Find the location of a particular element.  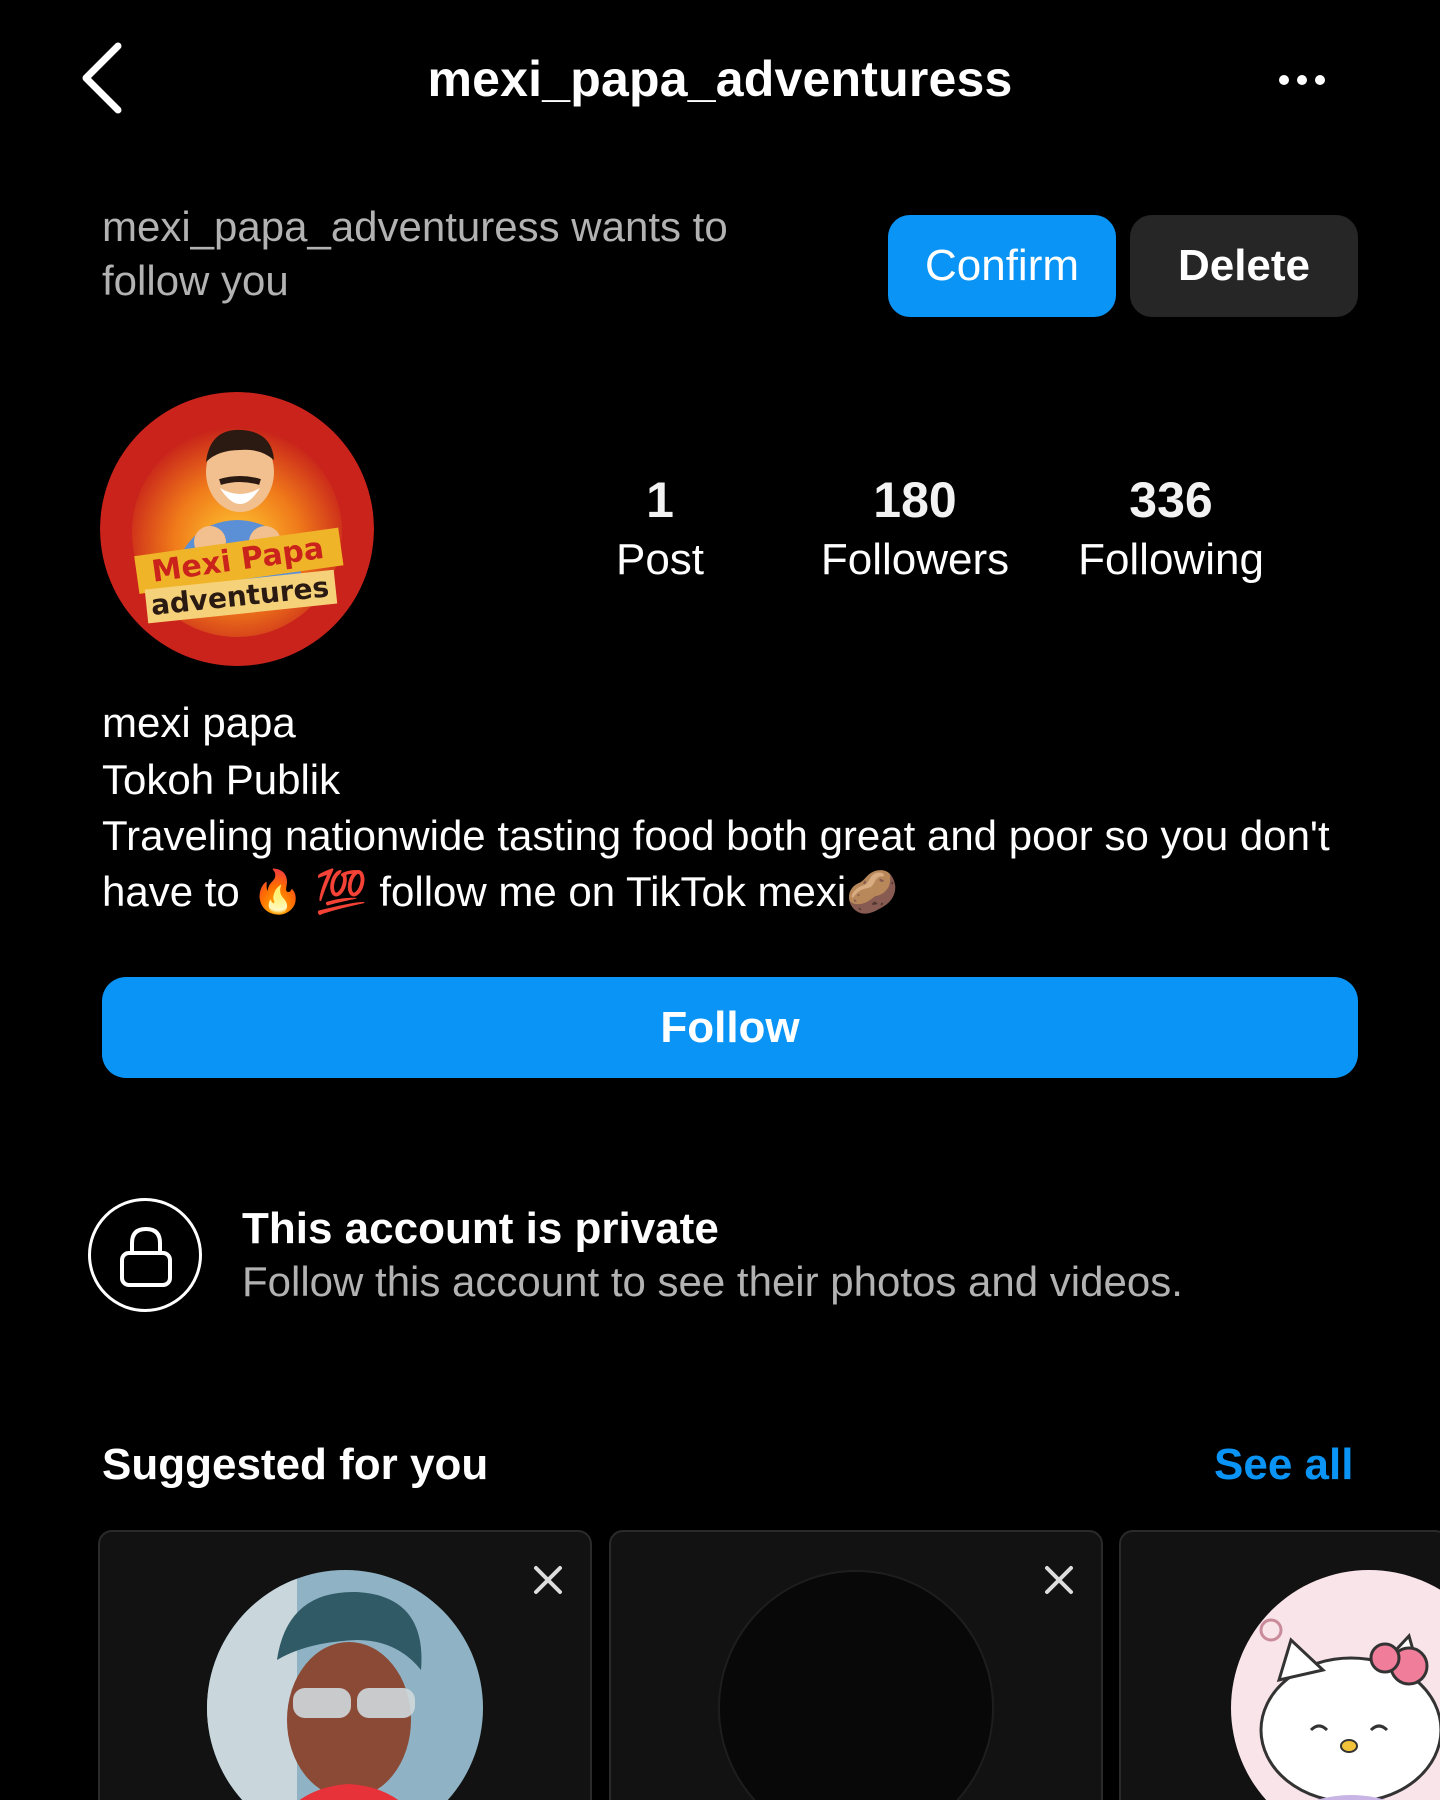

following-count-value: 336 is located at coordinates (1171, 500).